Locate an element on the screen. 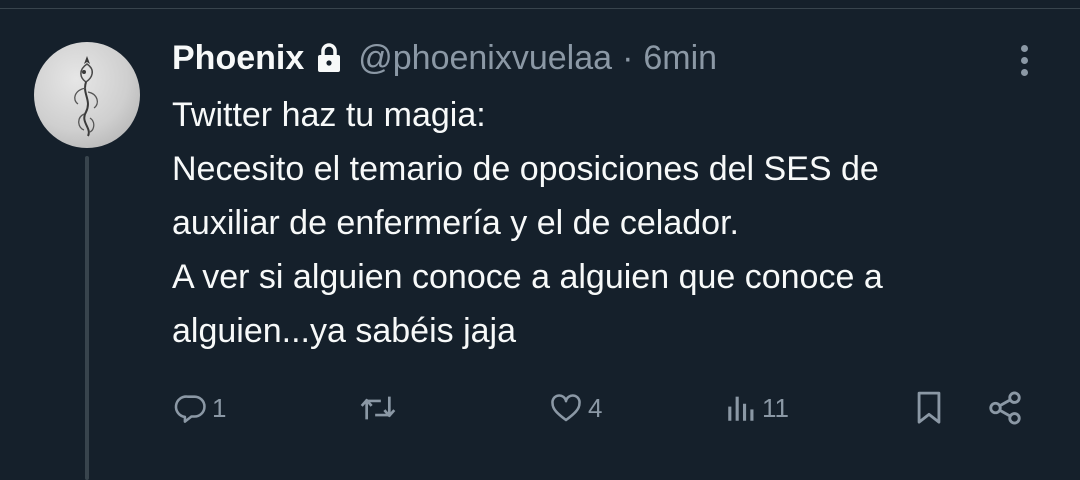  views-icon is located at coordinates (741, 408).